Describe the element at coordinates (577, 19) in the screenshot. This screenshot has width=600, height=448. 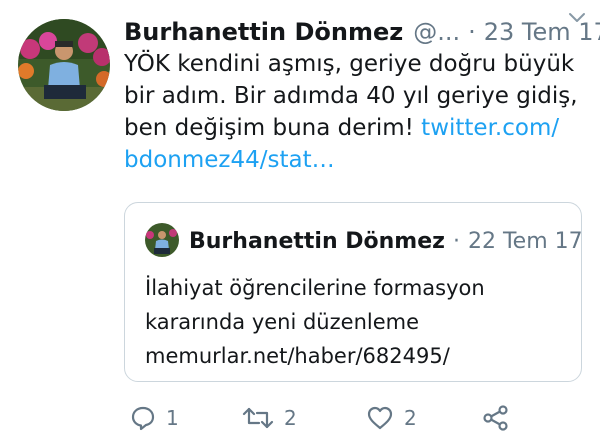
I see `chevron-down-icon` at that location.